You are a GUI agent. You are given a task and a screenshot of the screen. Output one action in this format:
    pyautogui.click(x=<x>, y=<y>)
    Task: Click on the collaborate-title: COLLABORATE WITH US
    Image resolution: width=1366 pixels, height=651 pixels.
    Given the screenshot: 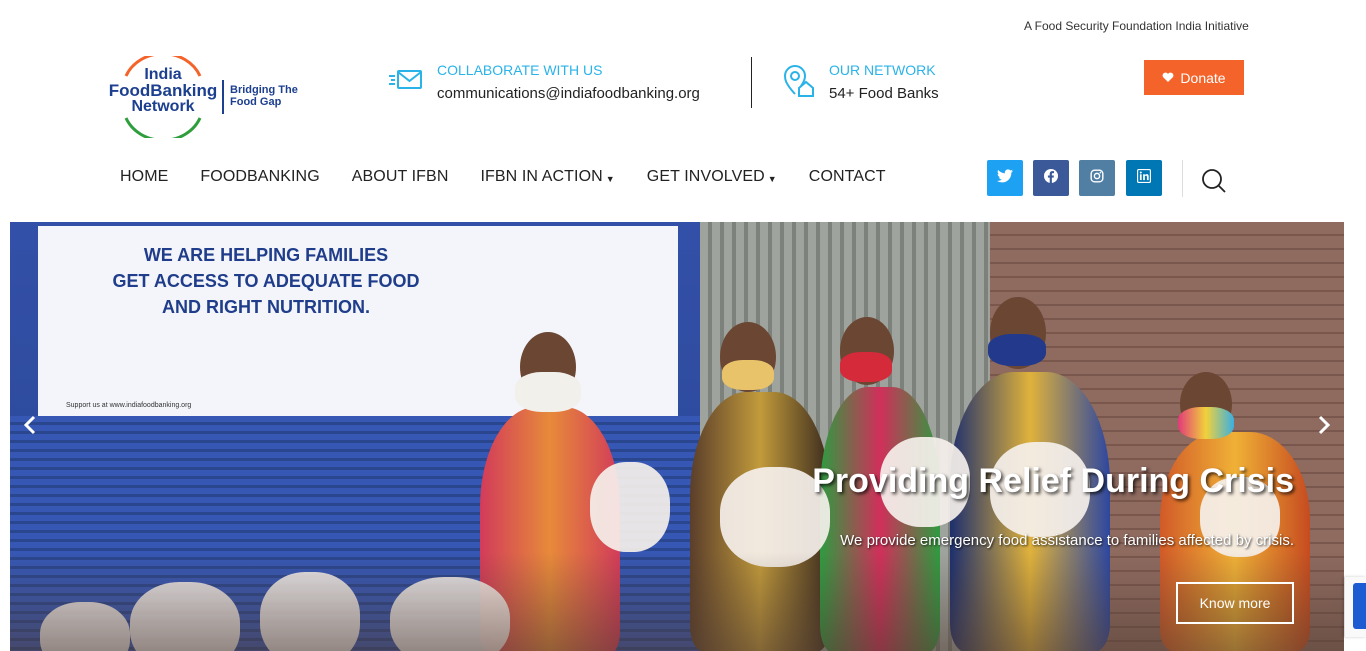 What is the action you would take?
    pyautogui.click(x=520, y=70)
    